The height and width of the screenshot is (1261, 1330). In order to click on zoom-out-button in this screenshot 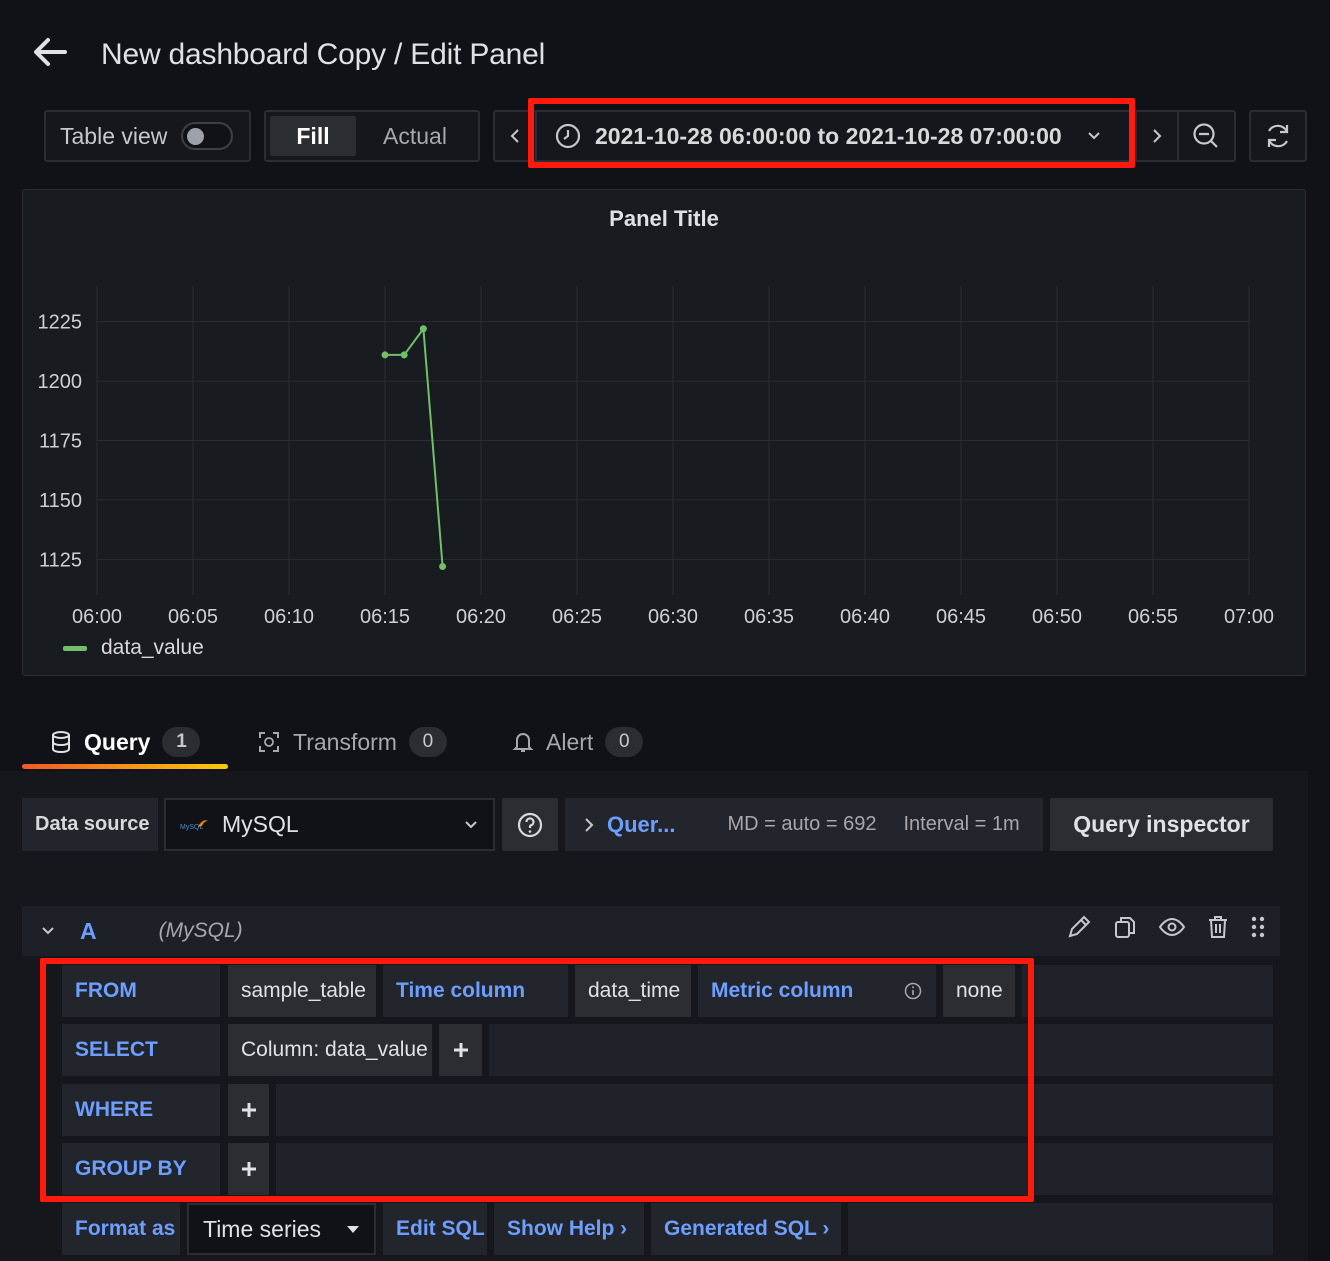, I will do `click(1204, 136)`.